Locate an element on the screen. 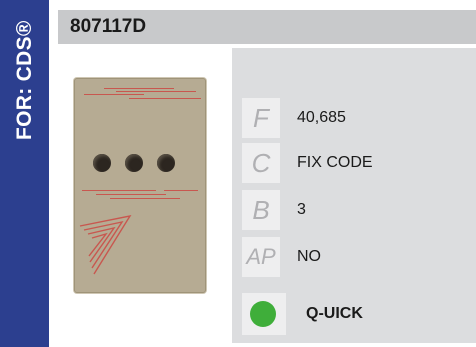 This screenshot has height=347, width=476. autoprogramming-value: NO is located at coordinates (309, 256).